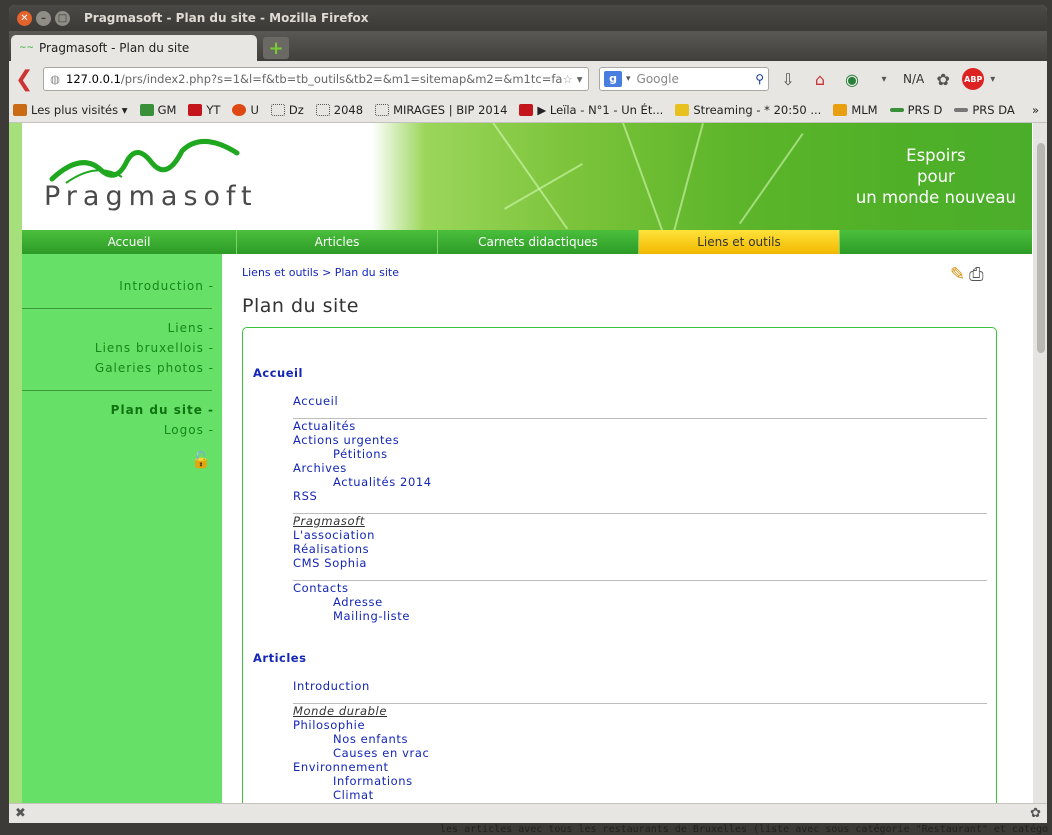 The image size is (1052, 835). What do you see at coordinates (334, 535) in the screenshot?
I see `sitemap-link: L'association` at bounding box center [334, 535].